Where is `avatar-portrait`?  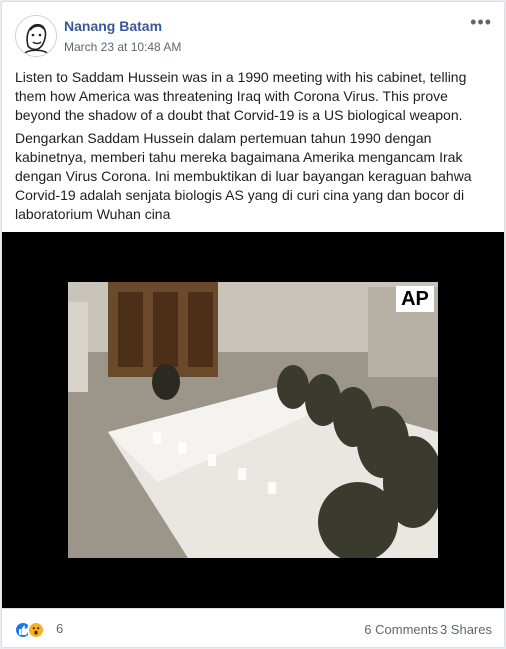
avatar-portrait is located at coordinates (36, 36).